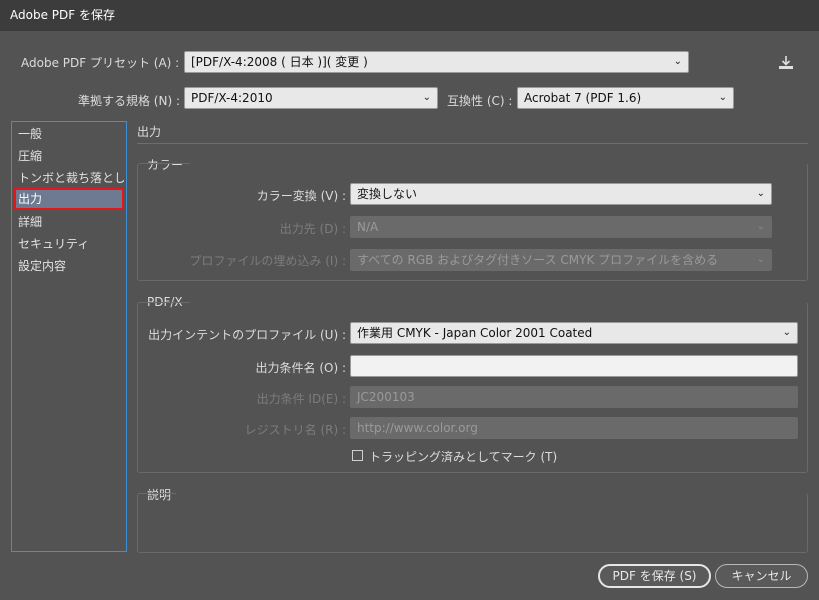  What do you see at coordinates (387, 194) in the screenshot?
I see `color-conversion-value: 変換しない` at bounding box center [387, 194].